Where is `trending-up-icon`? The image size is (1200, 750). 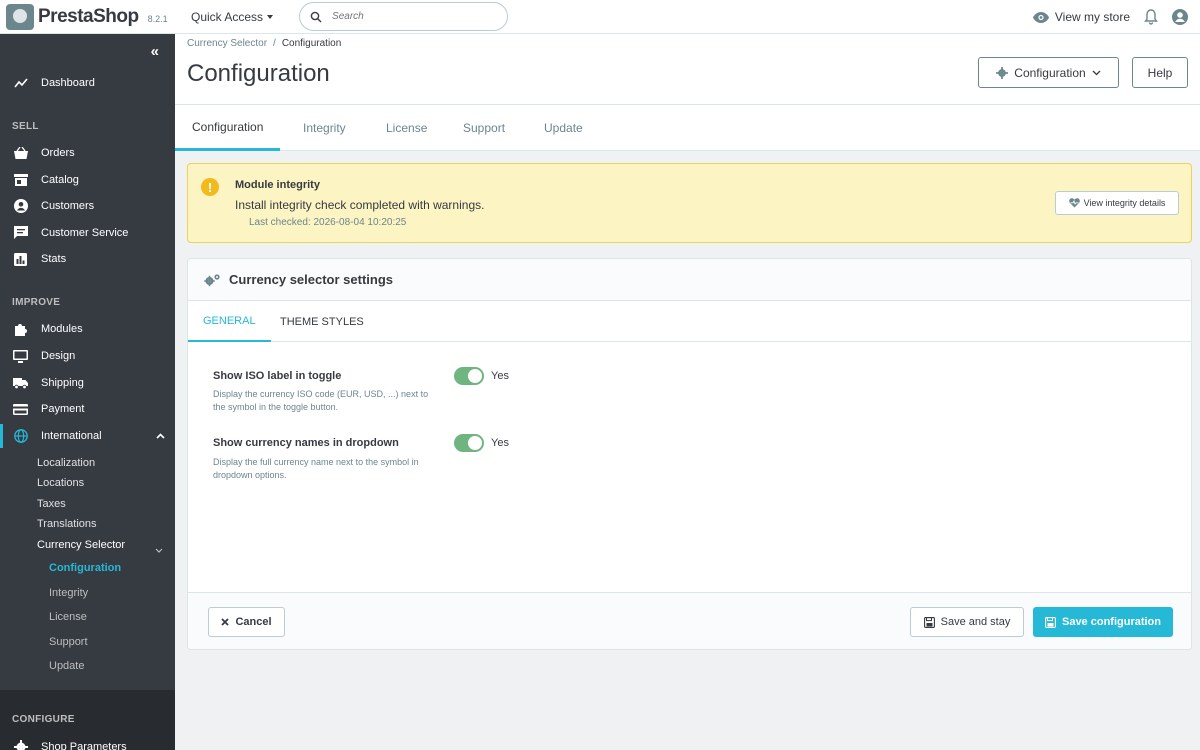 trending-up-icon is located at coordinates (20, 83).